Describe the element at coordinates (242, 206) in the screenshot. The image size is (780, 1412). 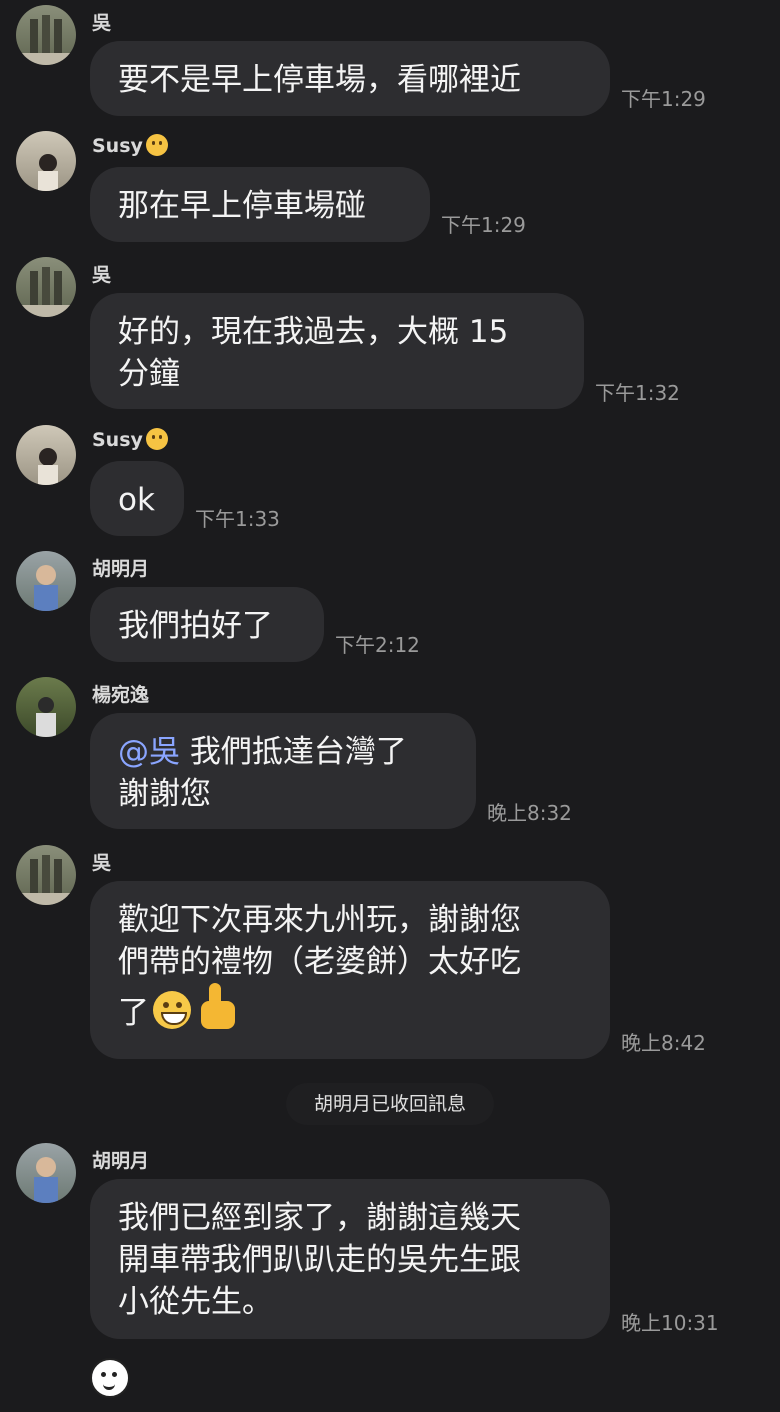
I see `message-text: 那在早上停車場碰` at that location.